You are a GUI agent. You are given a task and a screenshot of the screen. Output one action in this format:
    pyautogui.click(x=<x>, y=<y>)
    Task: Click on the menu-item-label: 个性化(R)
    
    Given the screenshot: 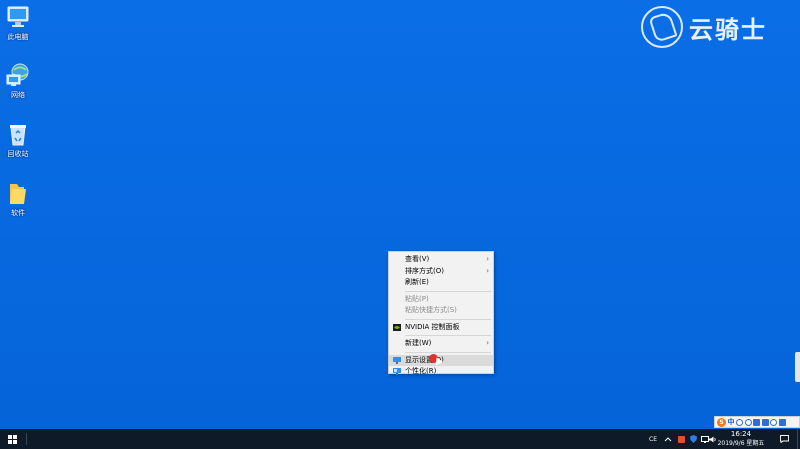 What is the action you would take?
    pyautogui.click(x=421, y=371)
    